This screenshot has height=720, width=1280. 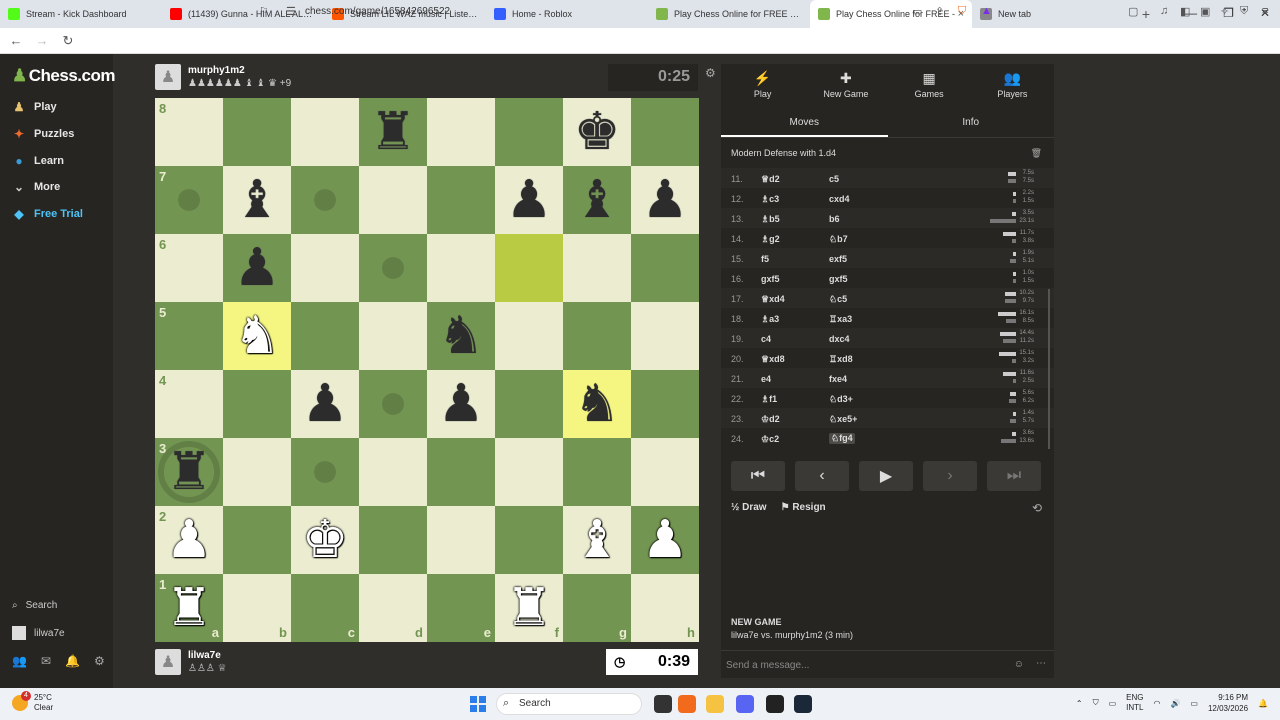 I want to click on tab-moves: Moves, so click(x=804, y=123).